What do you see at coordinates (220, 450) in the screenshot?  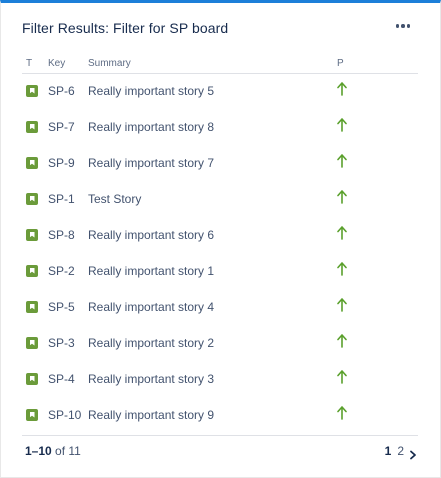 I see `pagination-footer: 1–10 of 11 1 2` at bounding box center [220, 450].